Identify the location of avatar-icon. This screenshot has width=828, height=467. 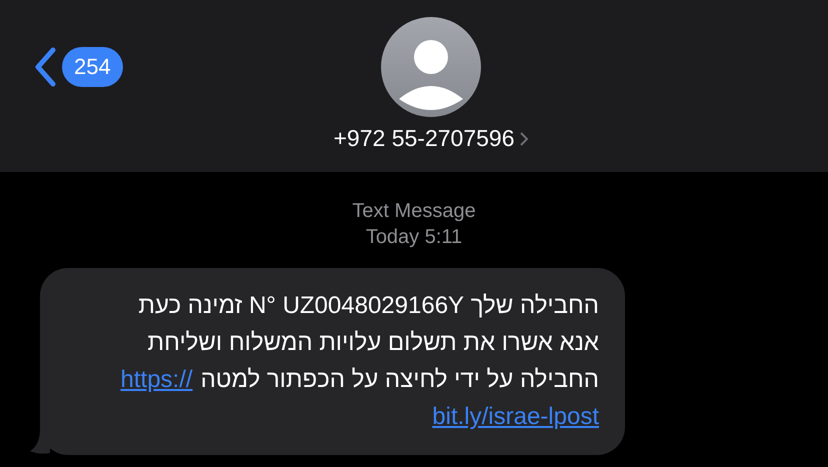
(430, 67).